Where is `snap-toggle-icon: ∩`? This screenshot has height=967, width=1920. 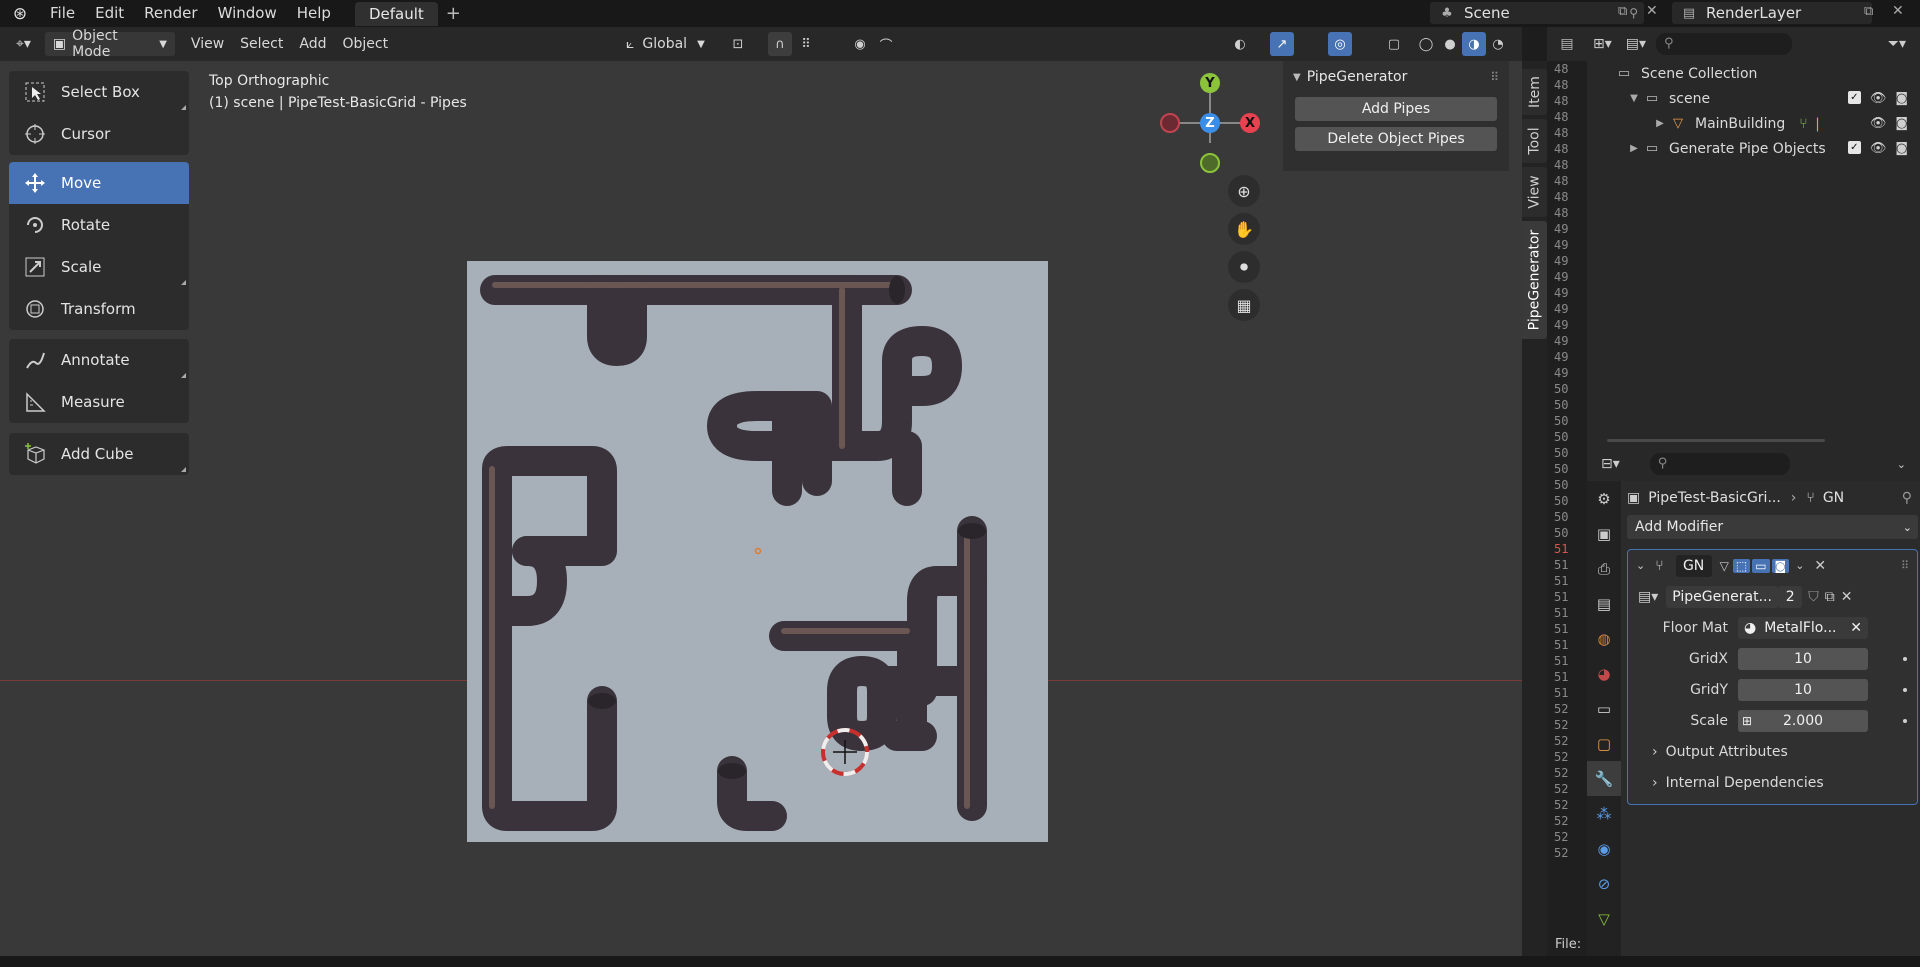
snap-toggle-icon: ∩ is located at coordinates (780, 44).